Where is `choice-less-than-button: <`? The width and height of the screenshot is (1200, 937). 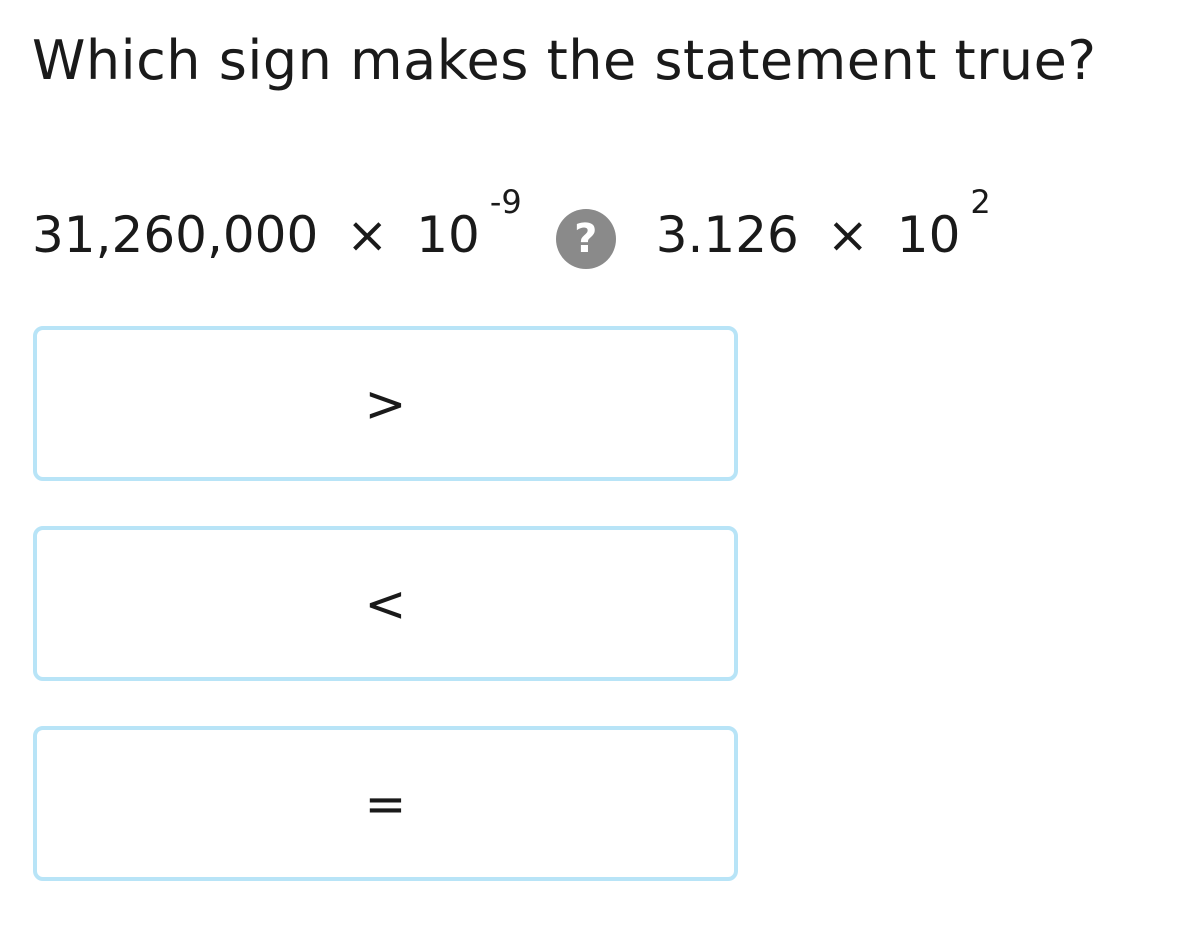 choice-less-than-button: < is located at coordinates (385, 603).